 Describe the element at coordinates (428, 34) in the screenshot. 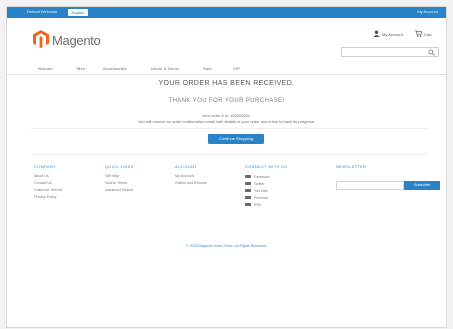

I see `cart-link: Cart` at that location.